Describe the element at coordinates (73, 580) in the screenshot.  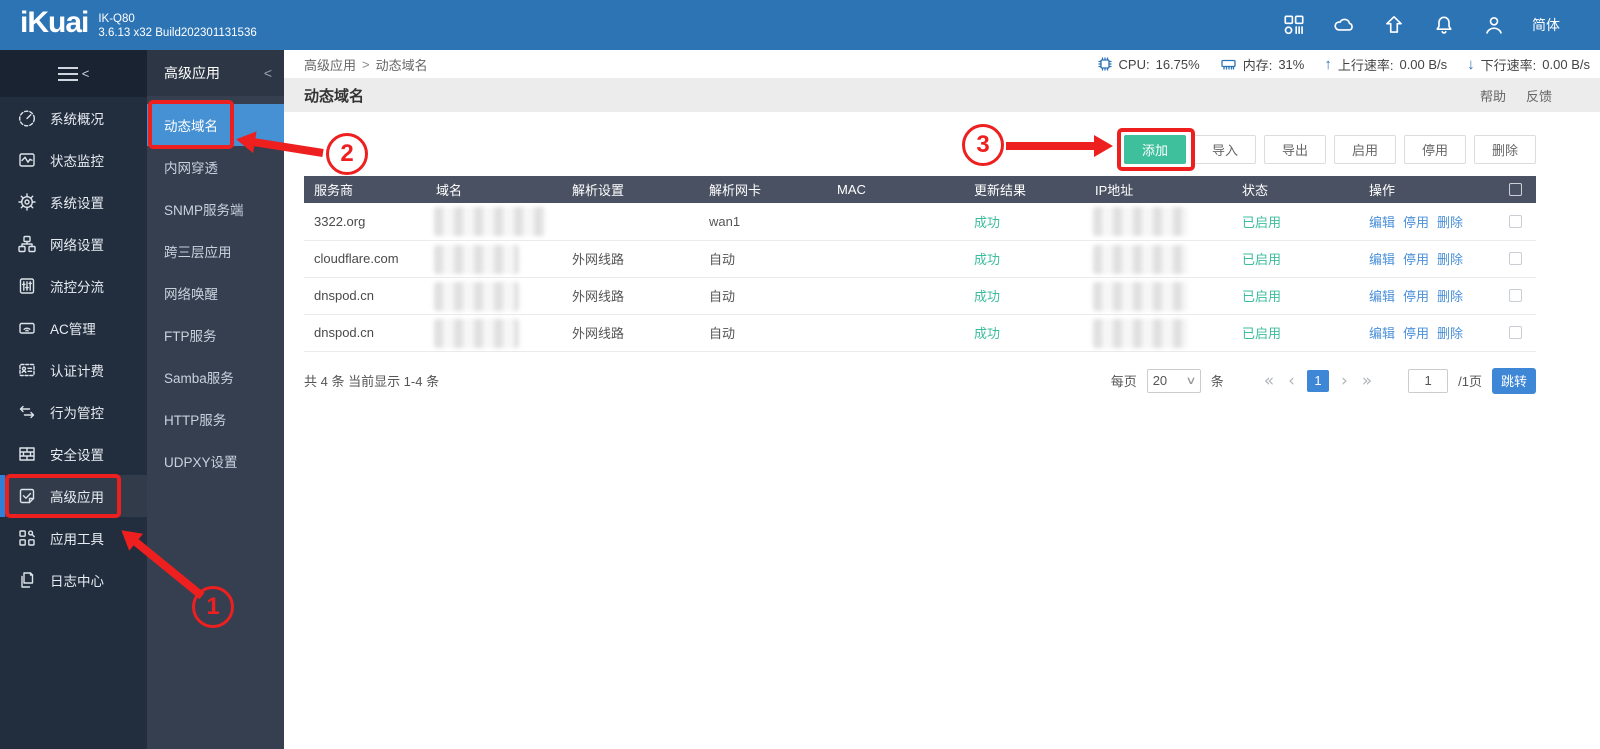
I see `sidebar-item-log-center: 日志中心` at that location.